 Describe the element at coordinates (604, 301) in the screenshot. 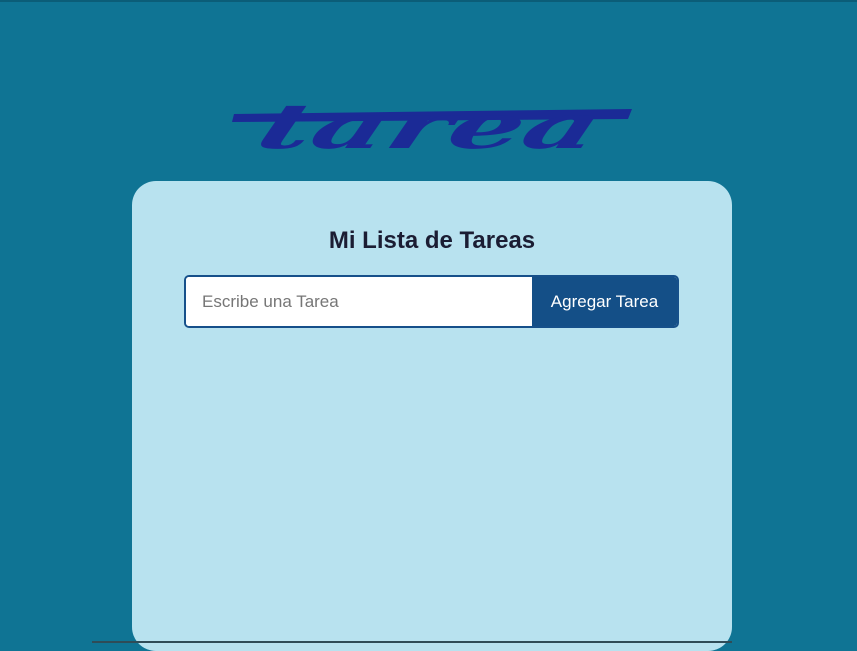

I see `add-task-button: Agregar Tarea` at that location.